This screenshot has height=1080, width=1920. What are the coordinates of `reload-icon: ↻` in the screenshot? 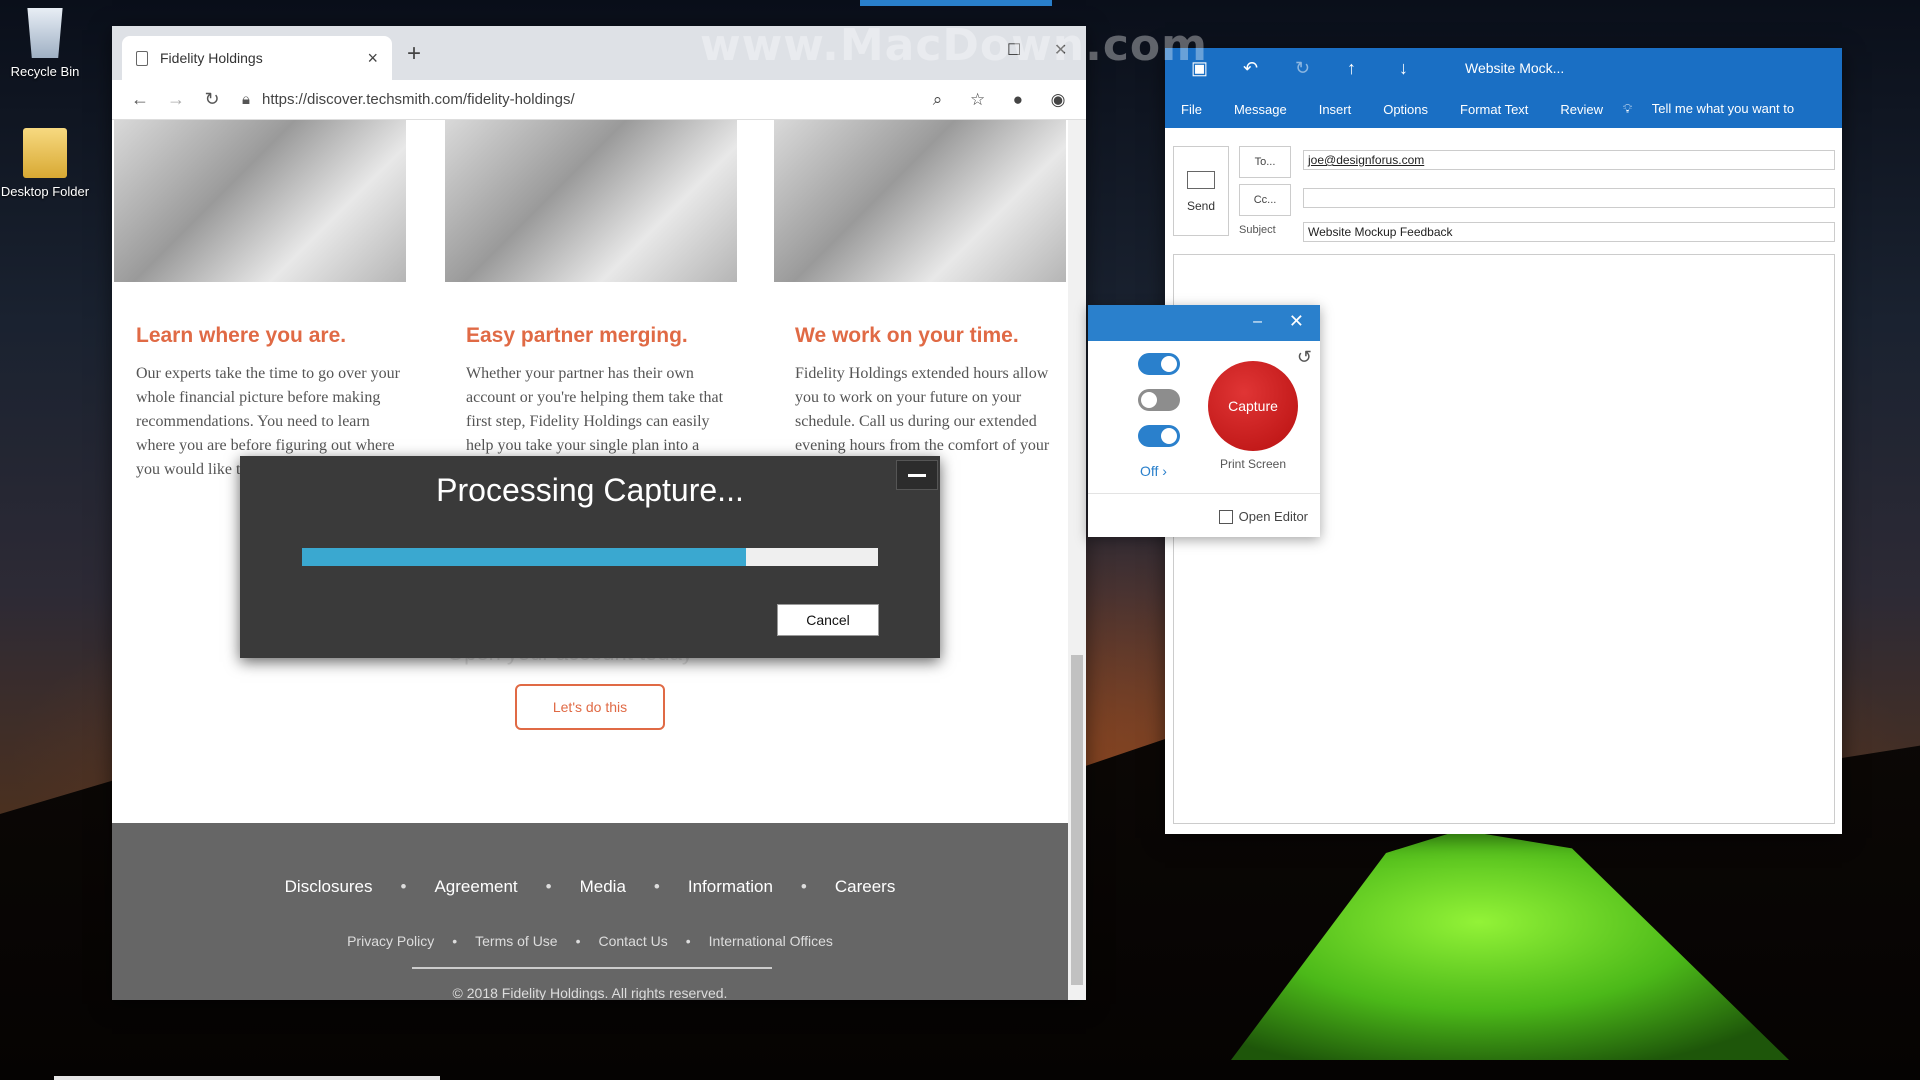 It's located at (212, 99).